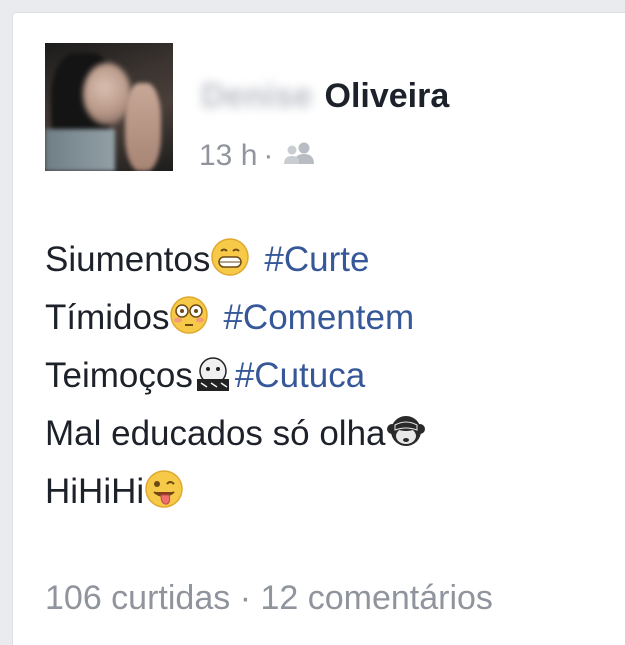  Describe the element at coordinates (257, 96) in the screenshot. I see `author-first-name-redacted: Denise` at that location.